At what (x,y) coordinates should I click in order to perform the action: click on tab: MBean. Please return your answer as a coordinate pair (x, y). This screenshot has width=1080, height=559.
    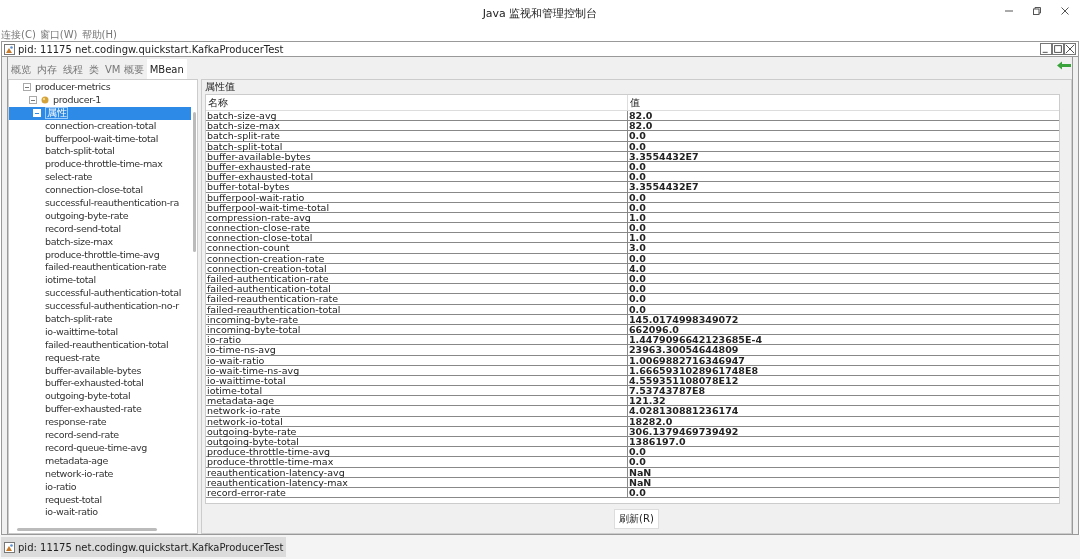
    Looking at the image, I should click on (166, 69).